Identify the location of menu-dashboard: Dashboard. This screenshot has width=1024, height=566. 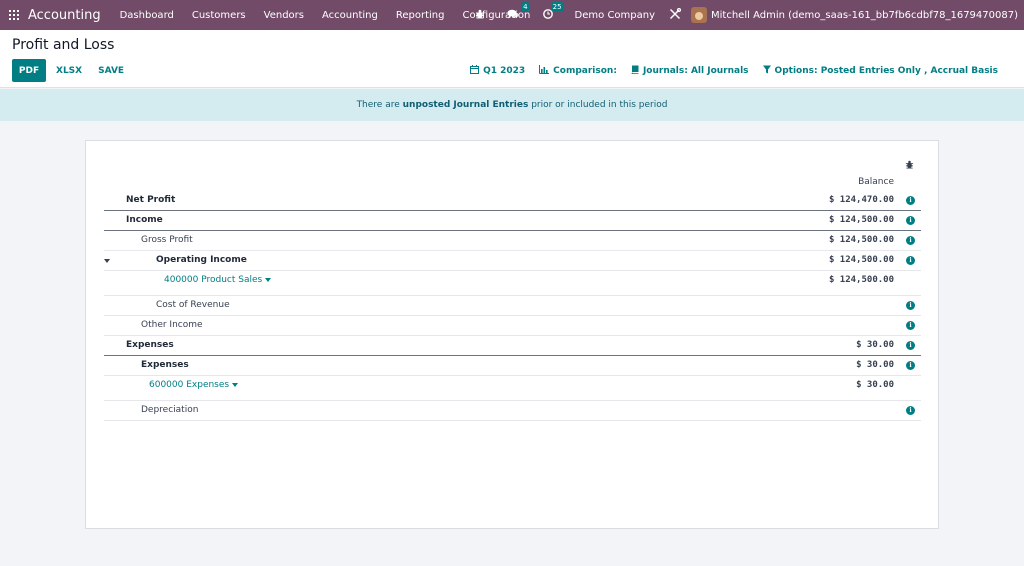
(147, 15).